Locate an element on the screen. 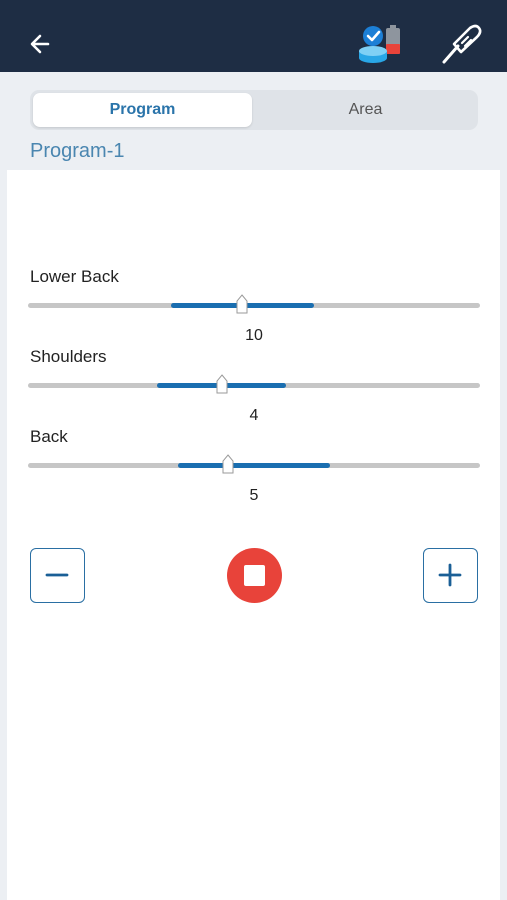 This screenshot has height=900, width=507. shoulders-value: 4 is located at coordinates (254, 415).